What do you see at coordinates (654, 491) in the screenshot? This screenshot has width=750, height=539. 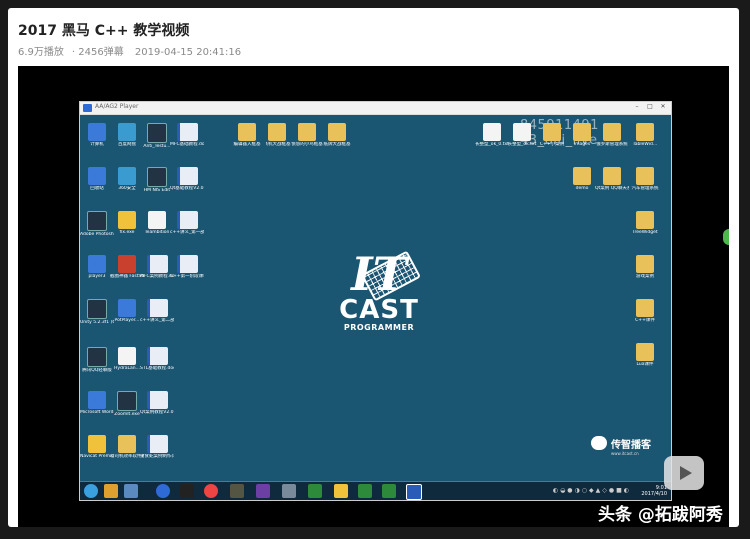 I see `clock: 9:01 2017/4/10` at bounding box center [654, 491].